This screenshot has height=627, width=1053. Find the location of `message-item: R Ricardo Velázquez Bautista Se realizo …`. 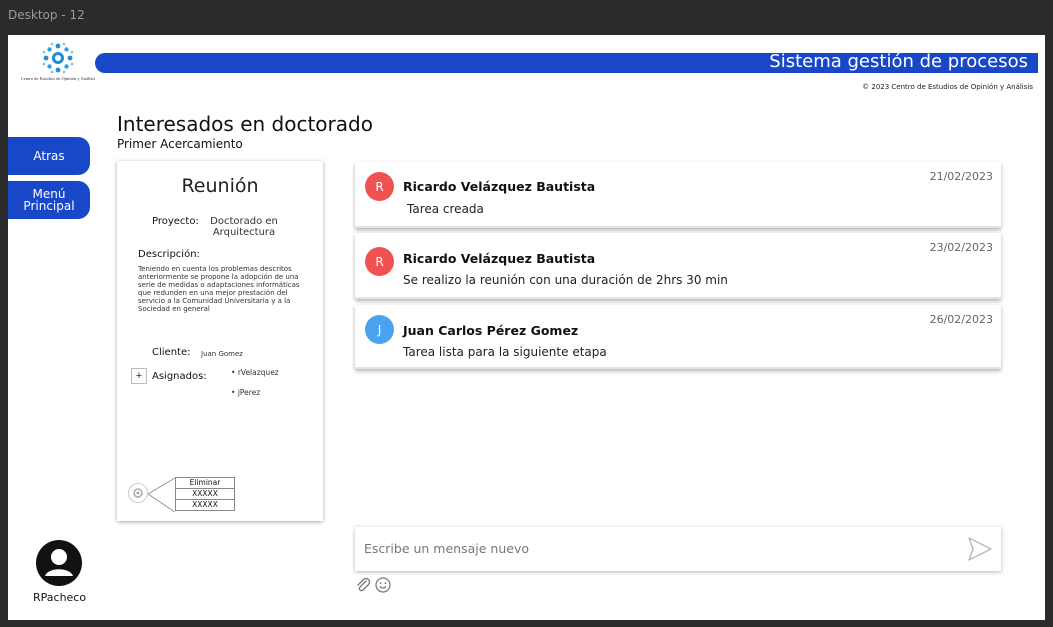

message-item: R Ricardo Velázquez Bautista Se realizo … is located at coordinates (678, 266).